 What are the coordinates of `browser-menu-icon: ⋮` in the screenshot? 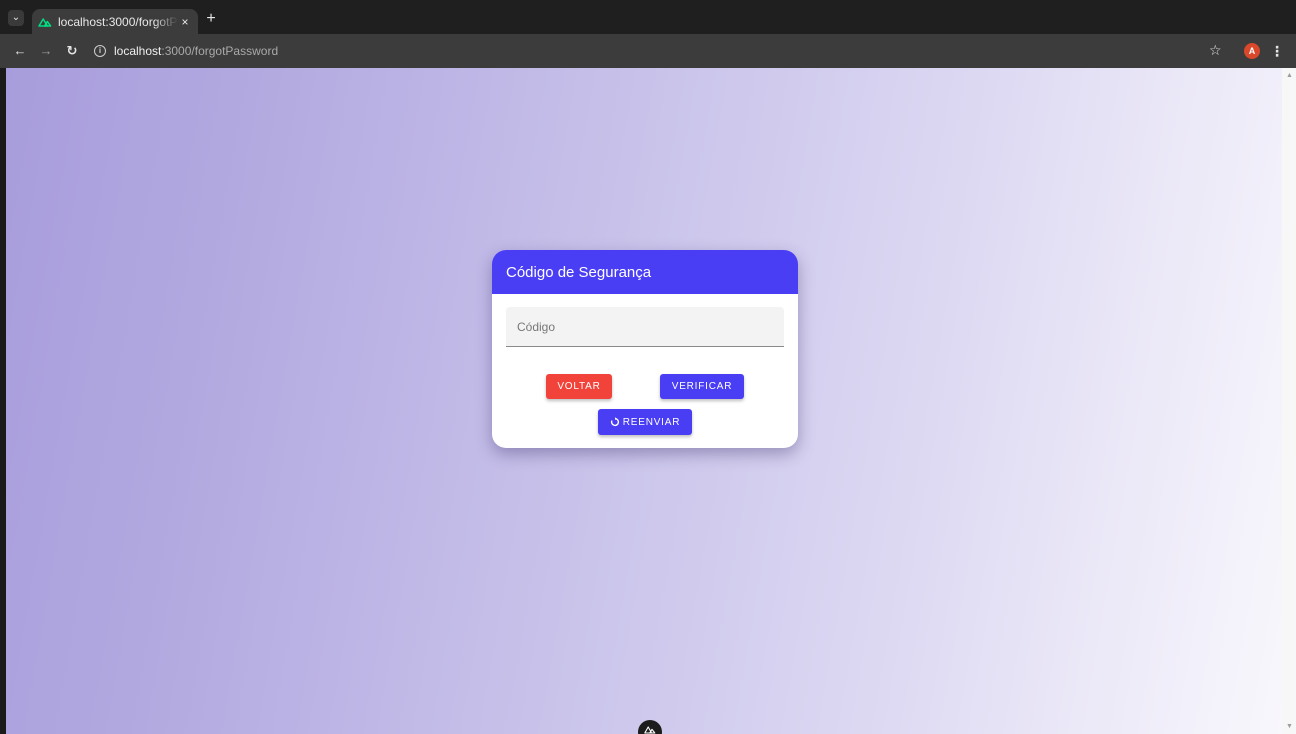 It's located at (1277, 51).